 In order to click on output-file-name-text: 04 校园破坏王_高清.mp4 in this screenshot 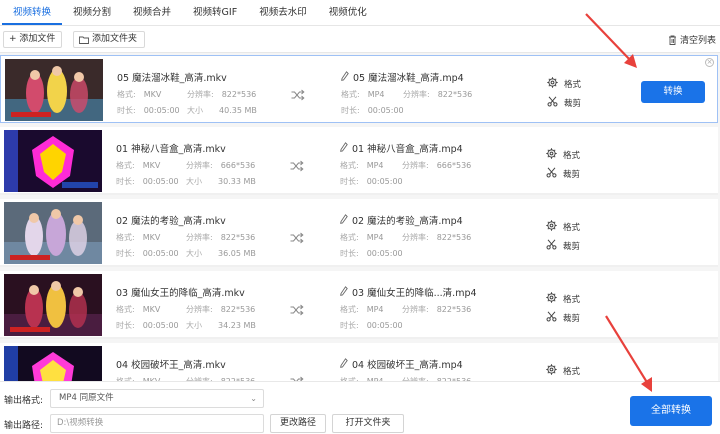, I will do `click(407, 365)`.